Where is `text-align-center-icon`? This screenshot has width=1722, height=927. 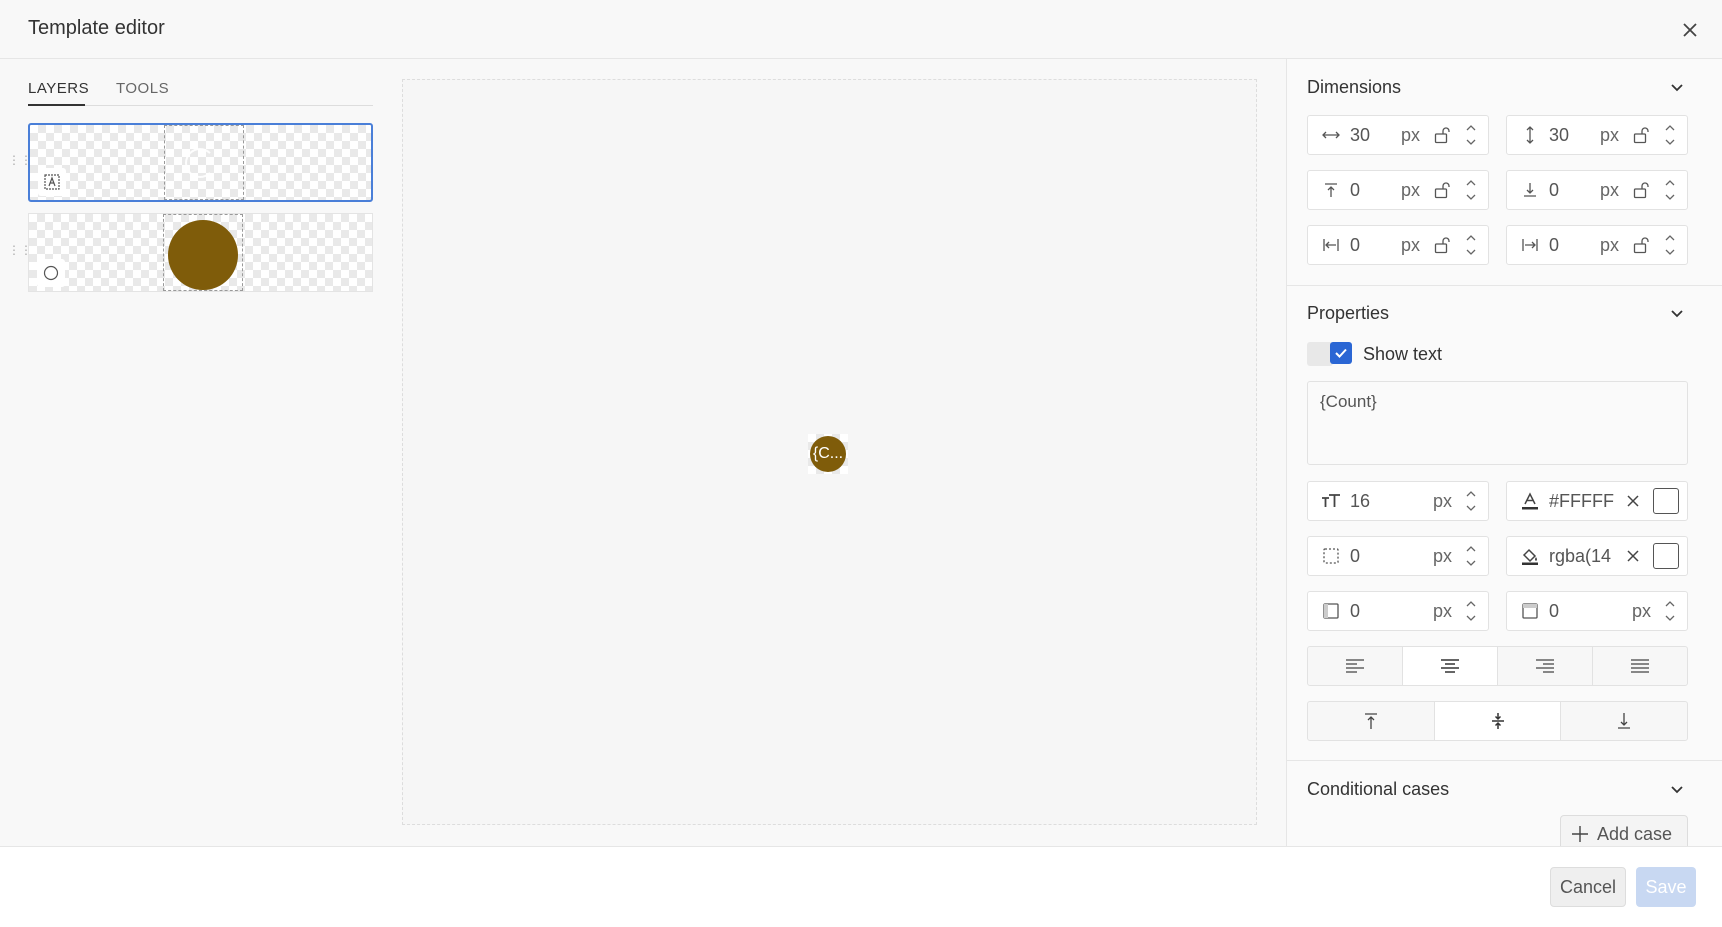
text-align-center-icon is located at coordinates (1450, 666).